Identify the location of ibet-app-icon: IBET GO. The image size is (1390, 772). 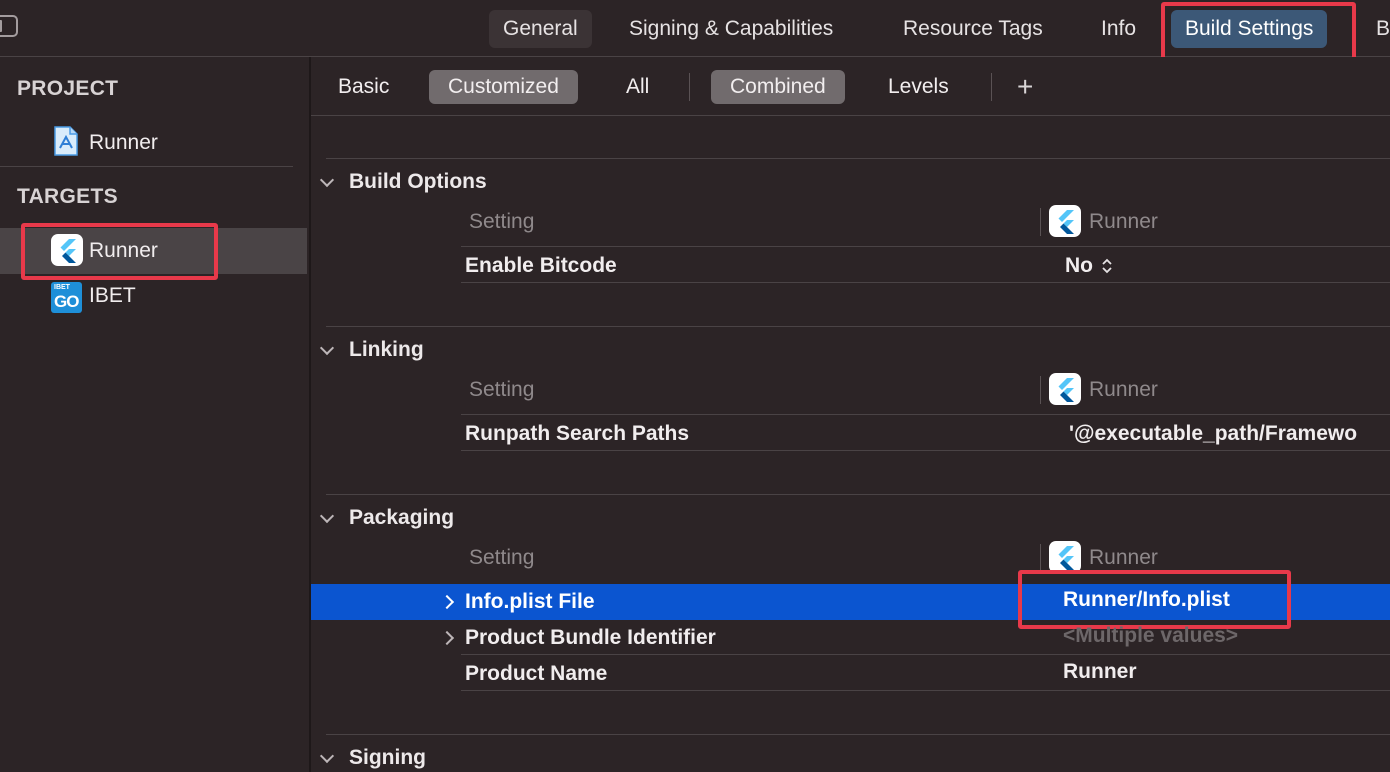
(66, 297).